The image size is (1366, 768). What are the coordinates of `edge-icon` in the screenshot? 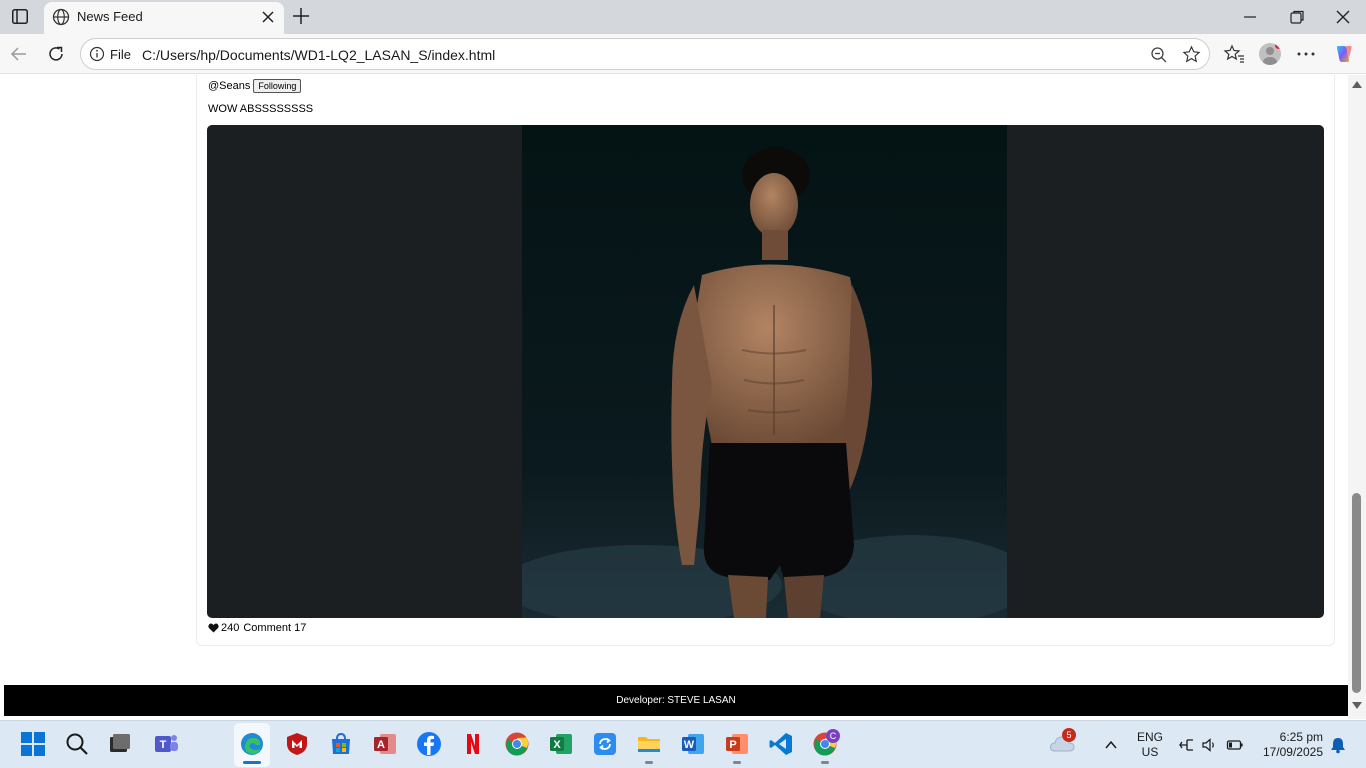 It's located at (252, 744).